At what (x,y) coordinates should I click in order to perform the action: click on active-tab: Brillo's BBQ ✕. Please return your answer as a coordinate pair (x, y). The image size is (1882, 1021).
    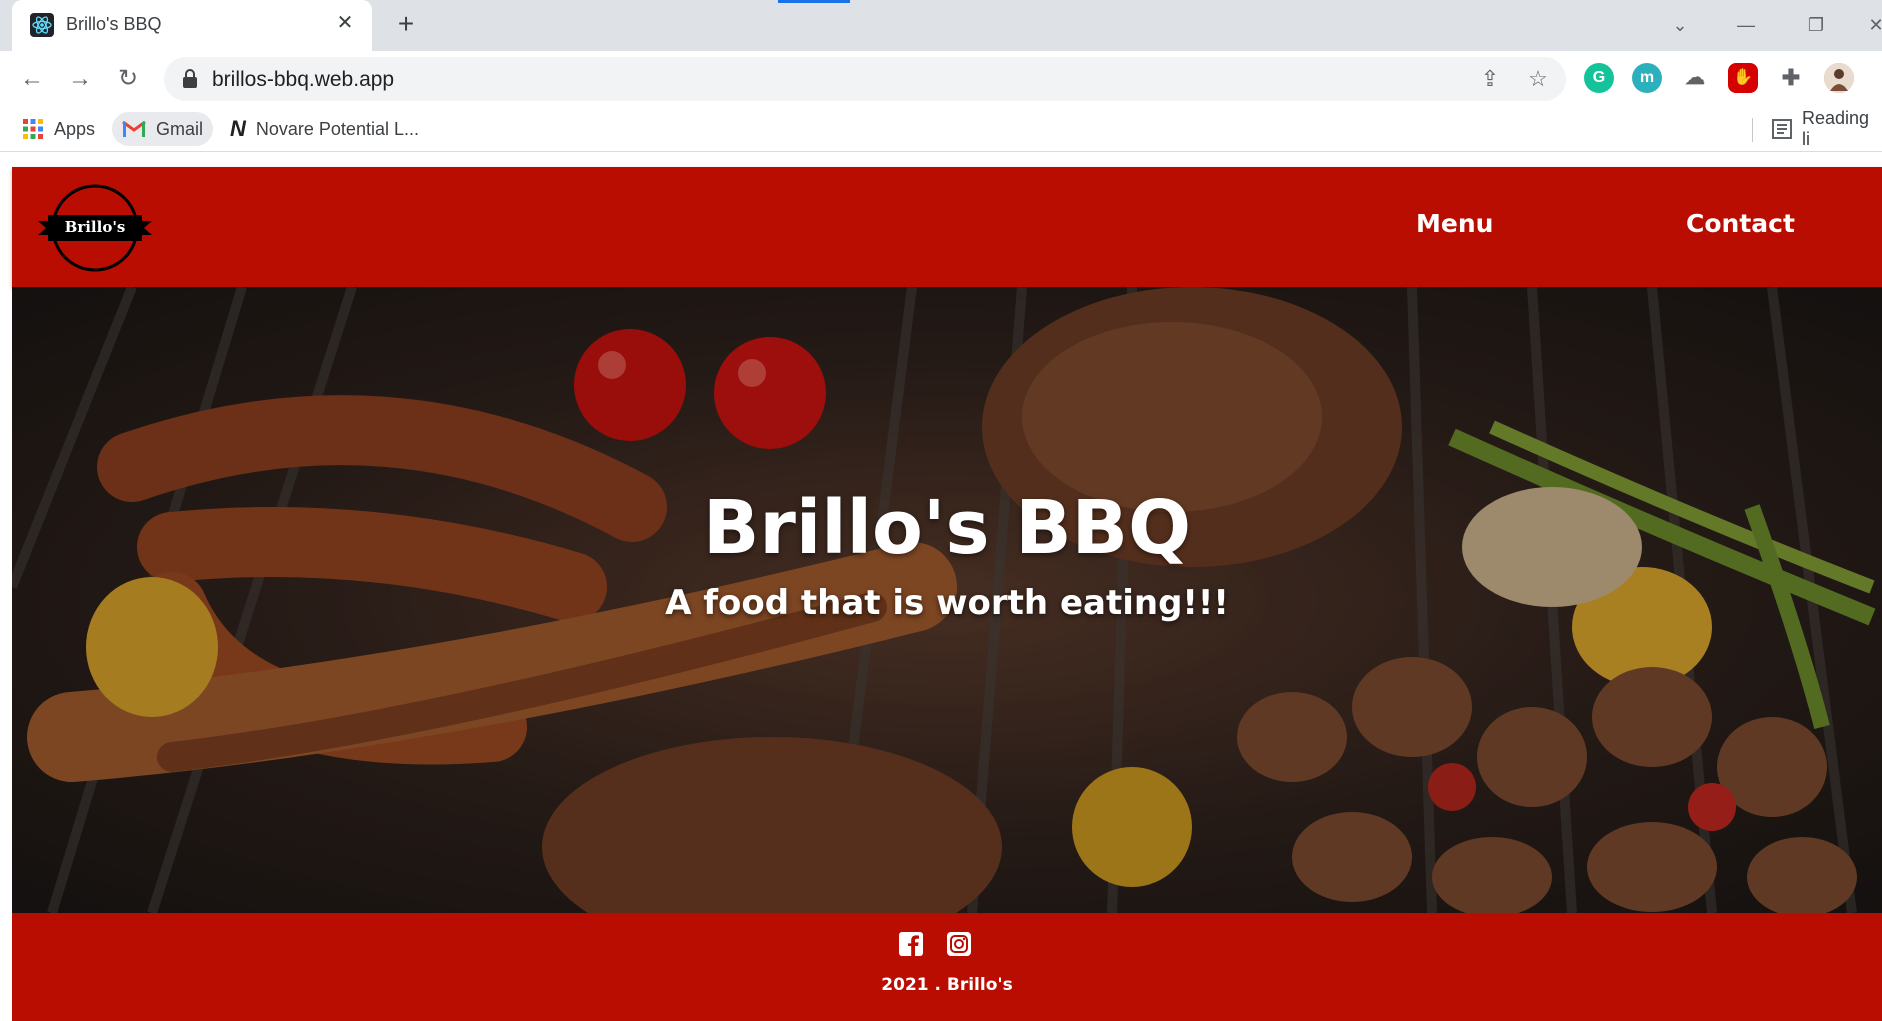
    Looking at the image, I should click on (192, 25).